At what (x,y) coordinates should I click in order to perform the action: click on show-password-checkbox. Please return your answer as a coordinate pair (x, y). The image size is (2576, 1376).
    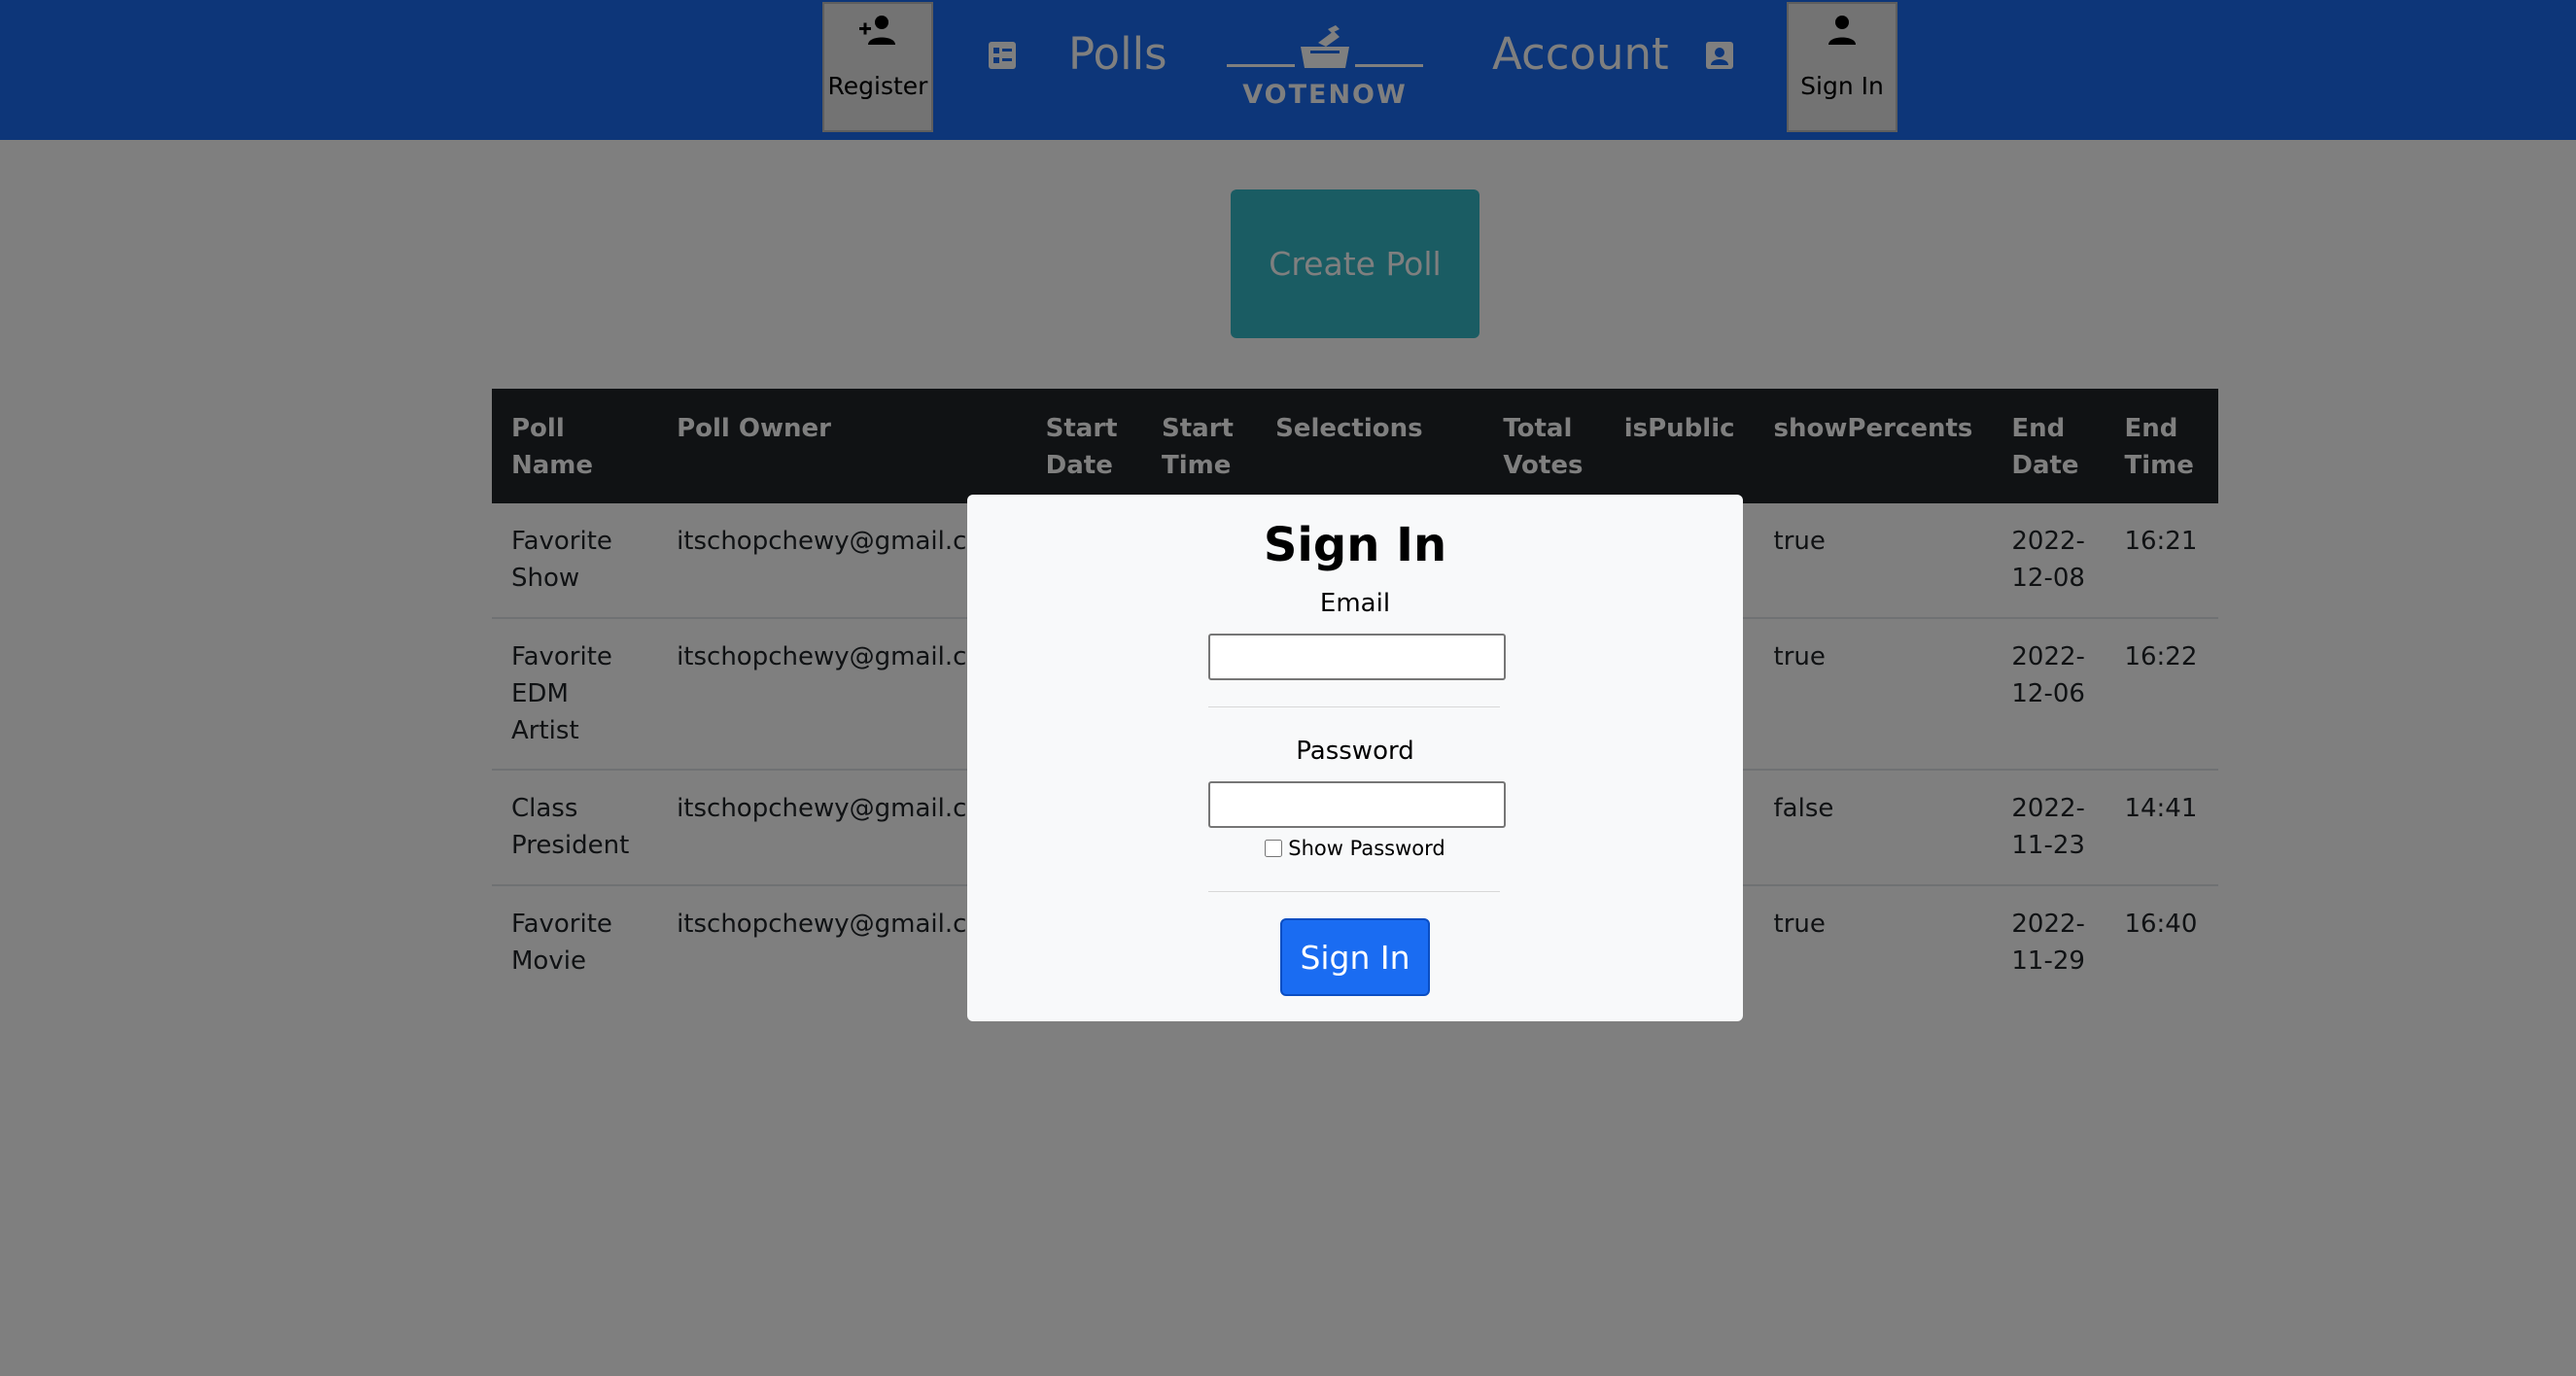
    Looking at the image, I should click on (1274, 849).